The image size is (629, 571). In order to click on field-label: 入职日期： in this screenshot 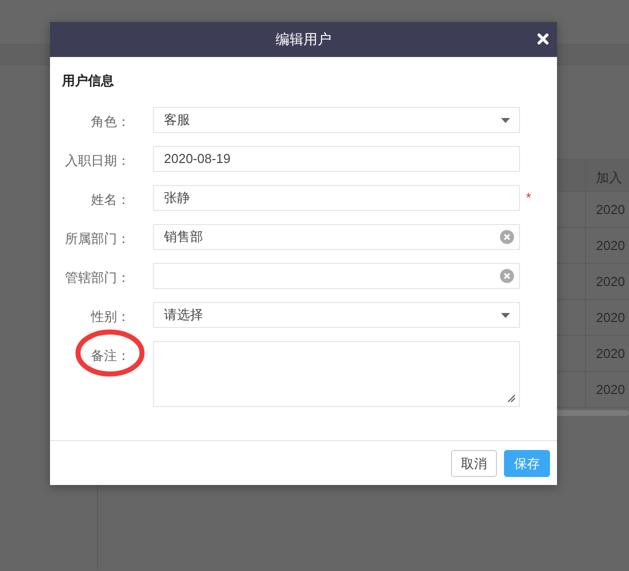, I will do `click(97, 160)`.